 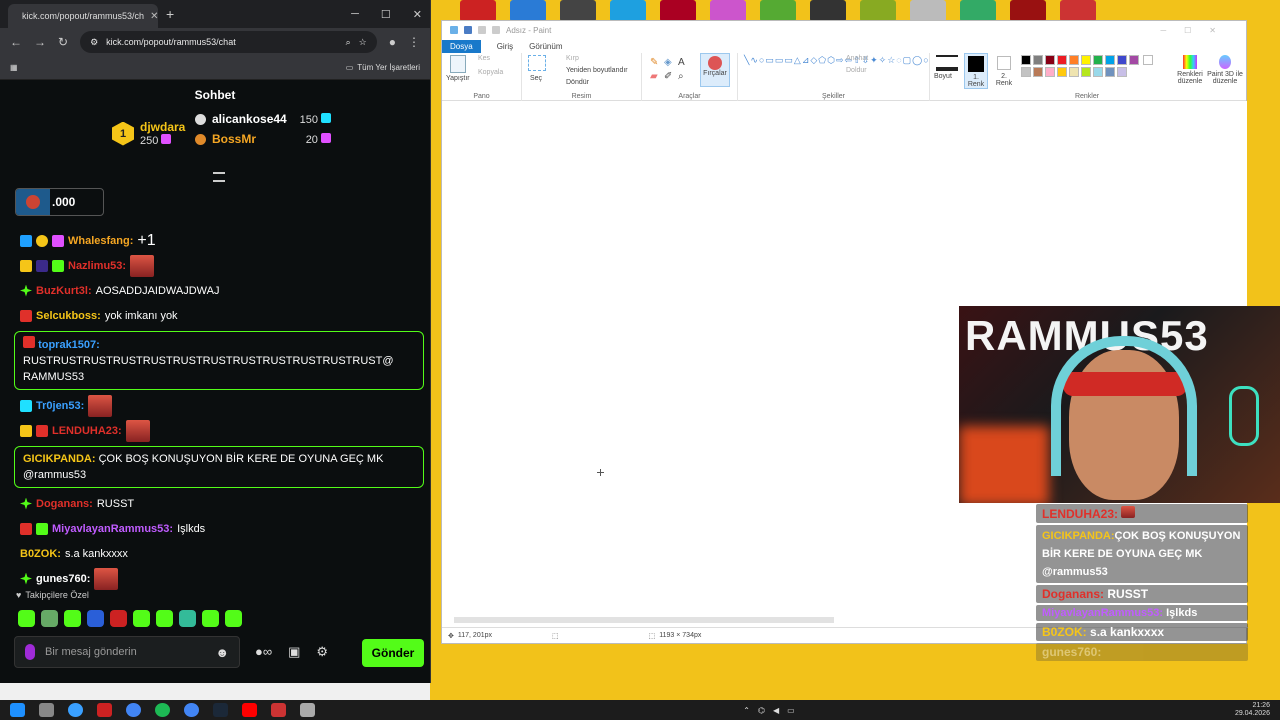 What do you see at coordinates (16, 42) in the screenshot?
I see `back-icon: ←` at bounding box center [16, 42].